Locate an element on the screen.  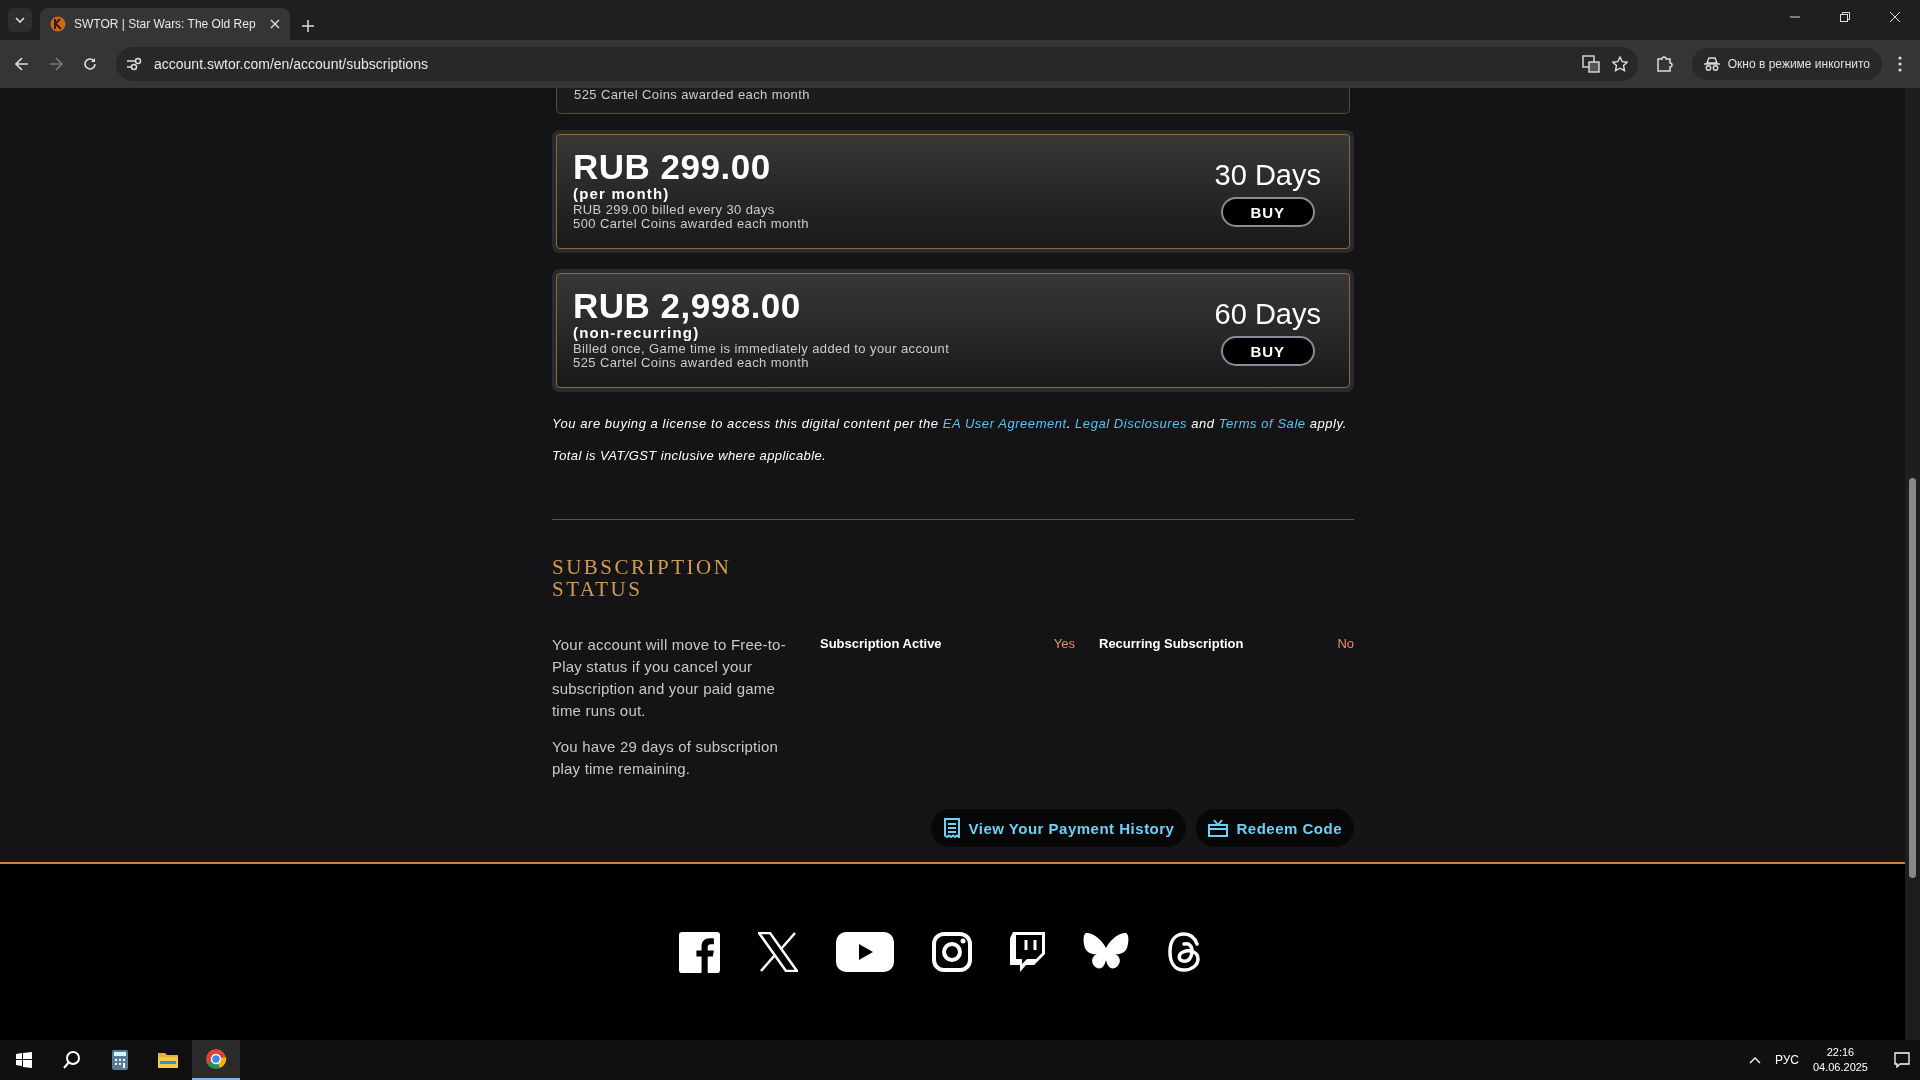
site-settings-icon is located at coordinates (134, 64).